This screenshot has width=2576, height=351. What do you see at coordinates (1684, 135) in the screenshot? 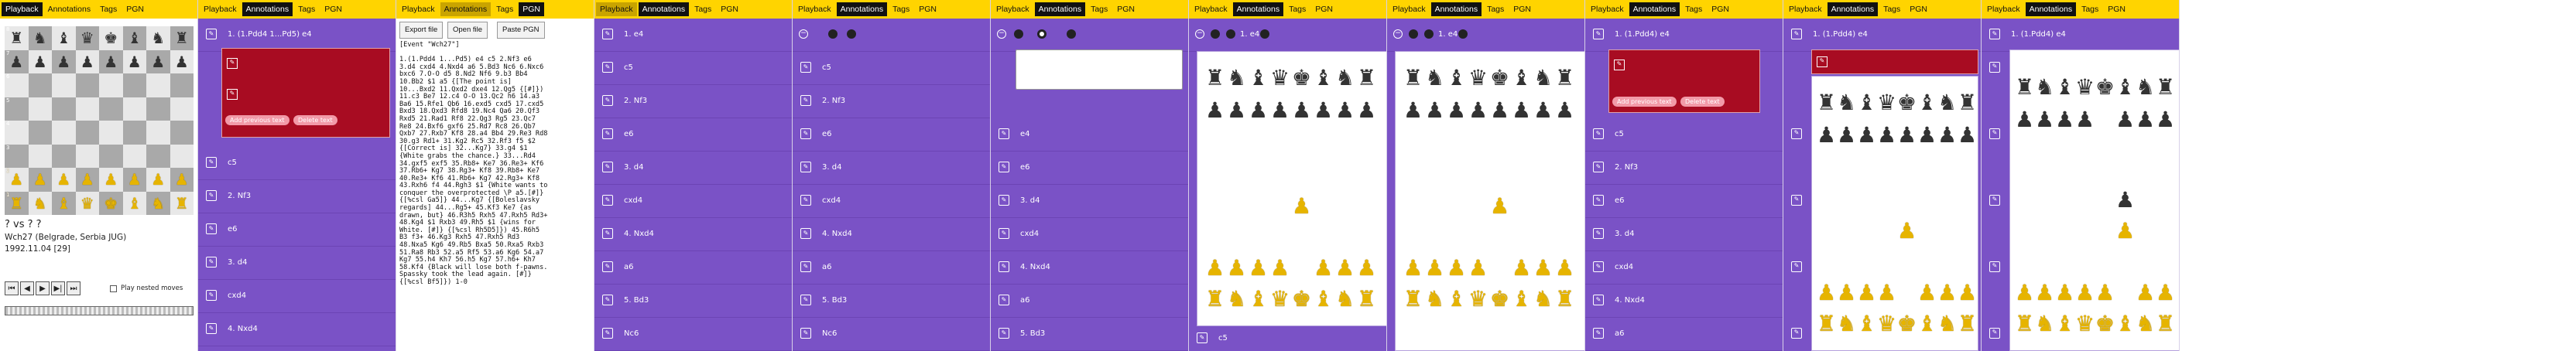
I see `move-row: ✎ c5` at bounding box center [1684, 135].